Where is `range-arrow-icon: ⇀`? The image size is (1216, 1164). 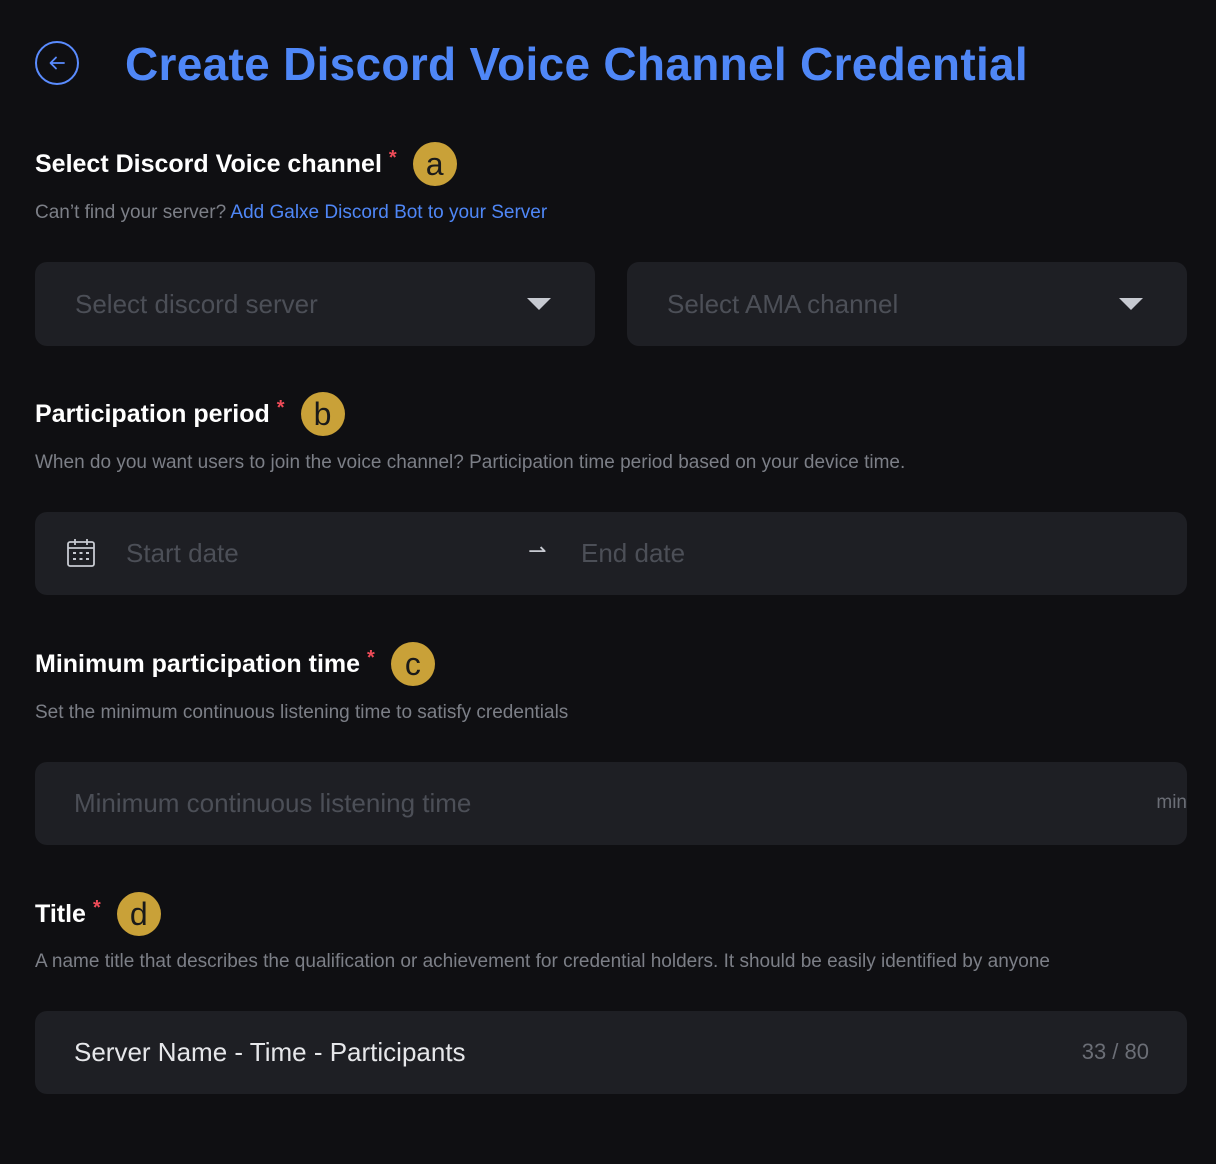 range-arrow-icon: ⇀ is located at coordinates (537, 550).